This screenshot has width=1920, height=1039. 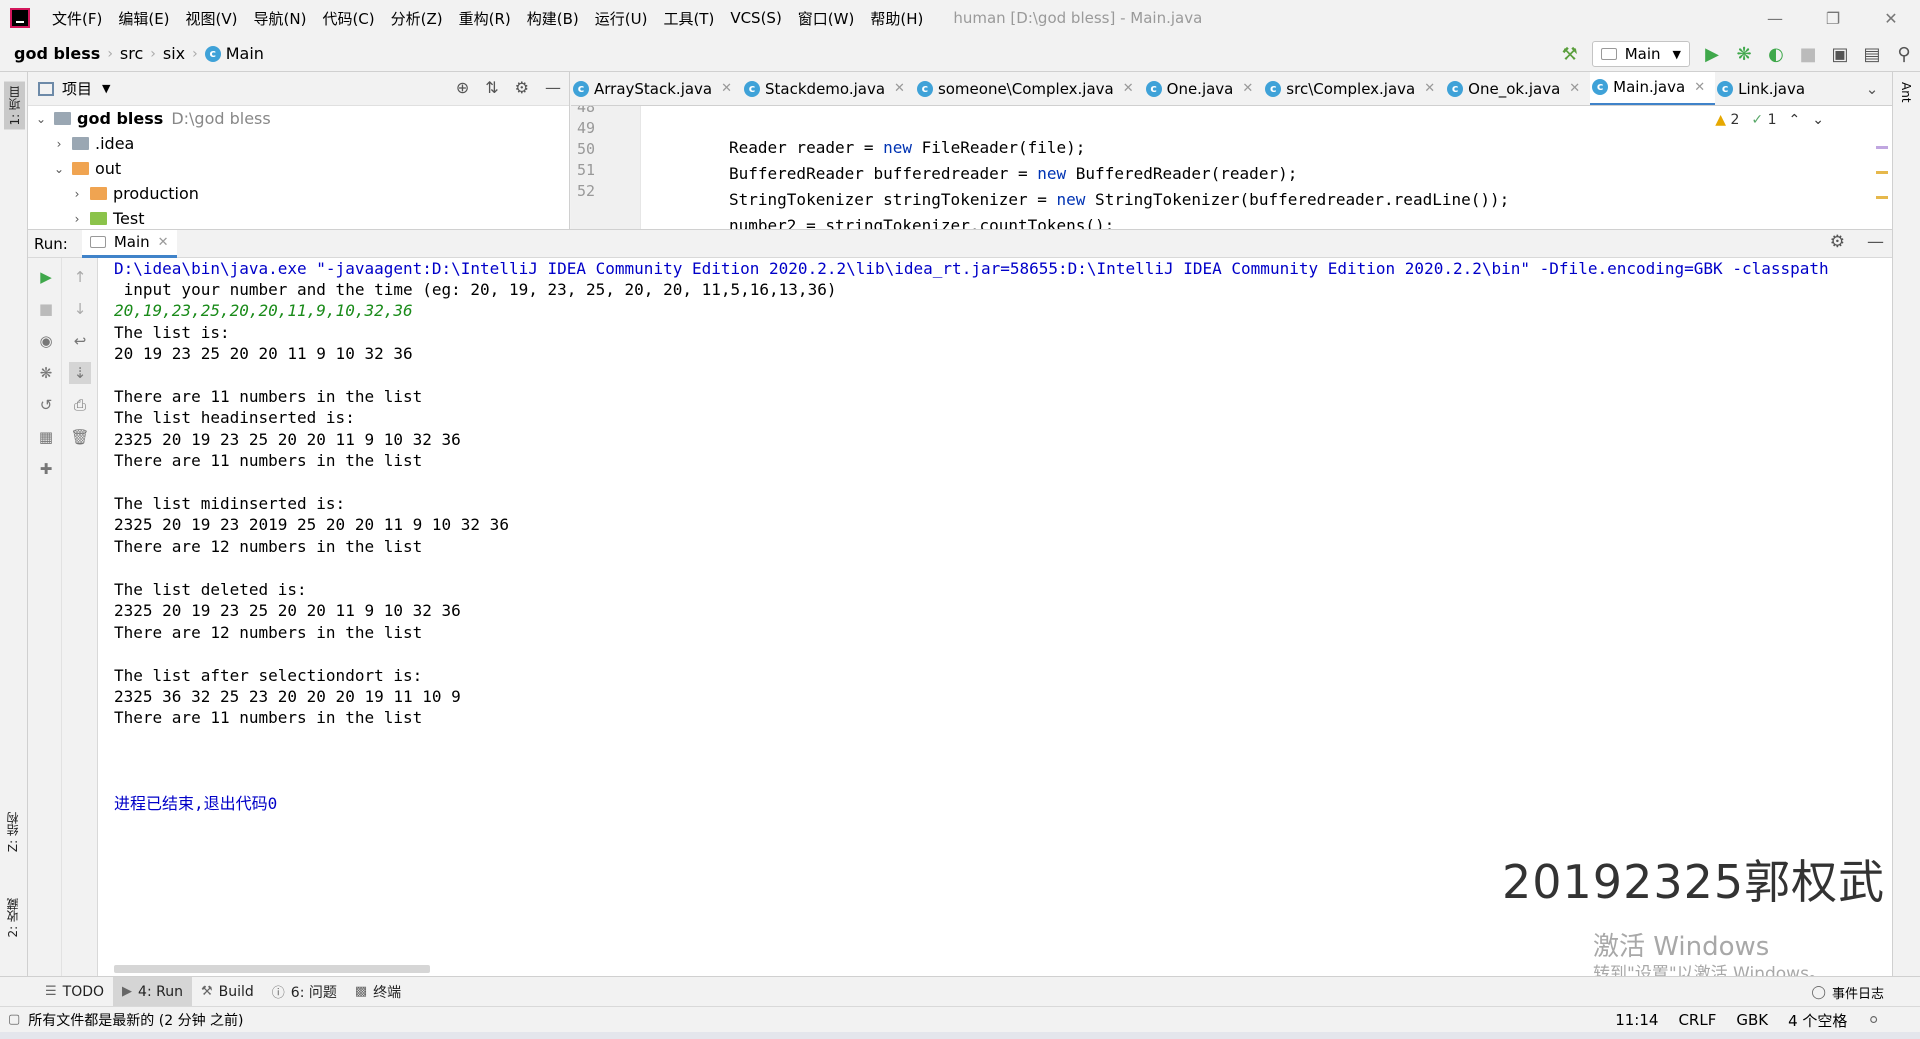 I want to click on menu-code: 代码(C), so click(x=348, y=18).